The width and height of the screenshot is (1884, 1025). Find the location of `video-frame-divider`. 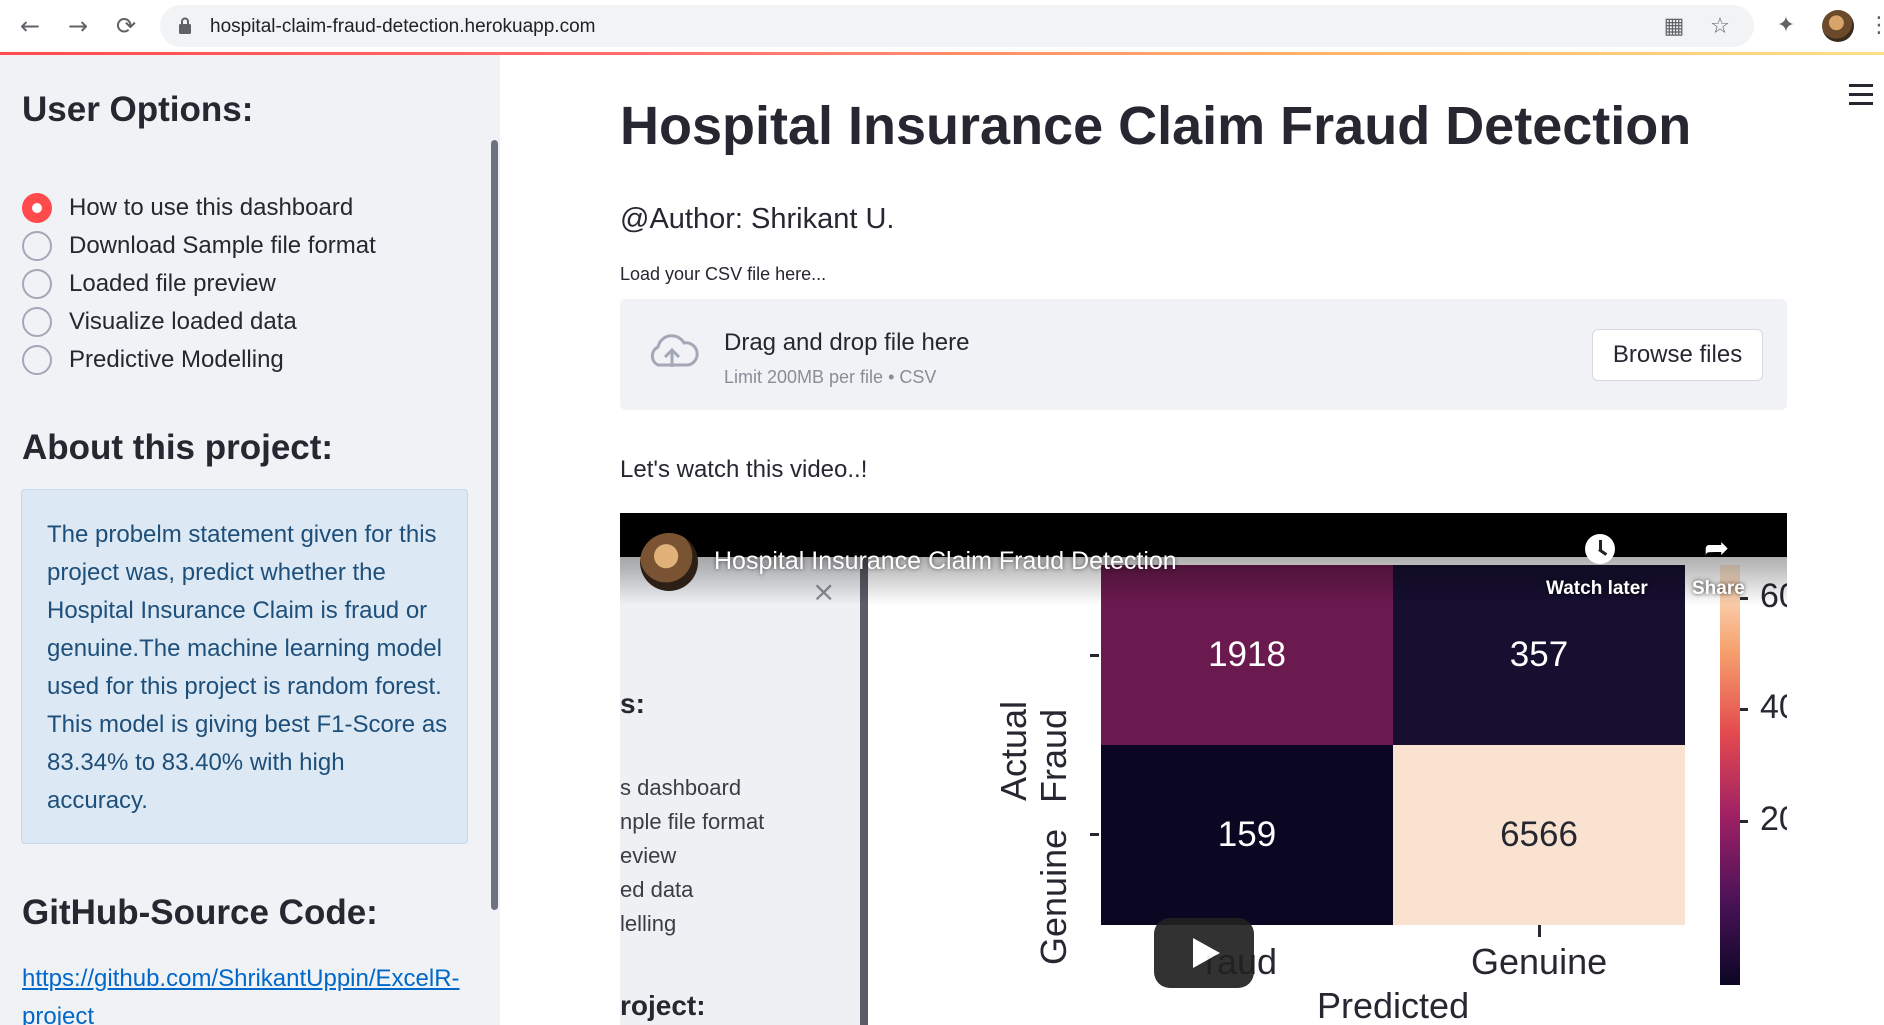

video-frame-divider is located at coordinates (864, 791).